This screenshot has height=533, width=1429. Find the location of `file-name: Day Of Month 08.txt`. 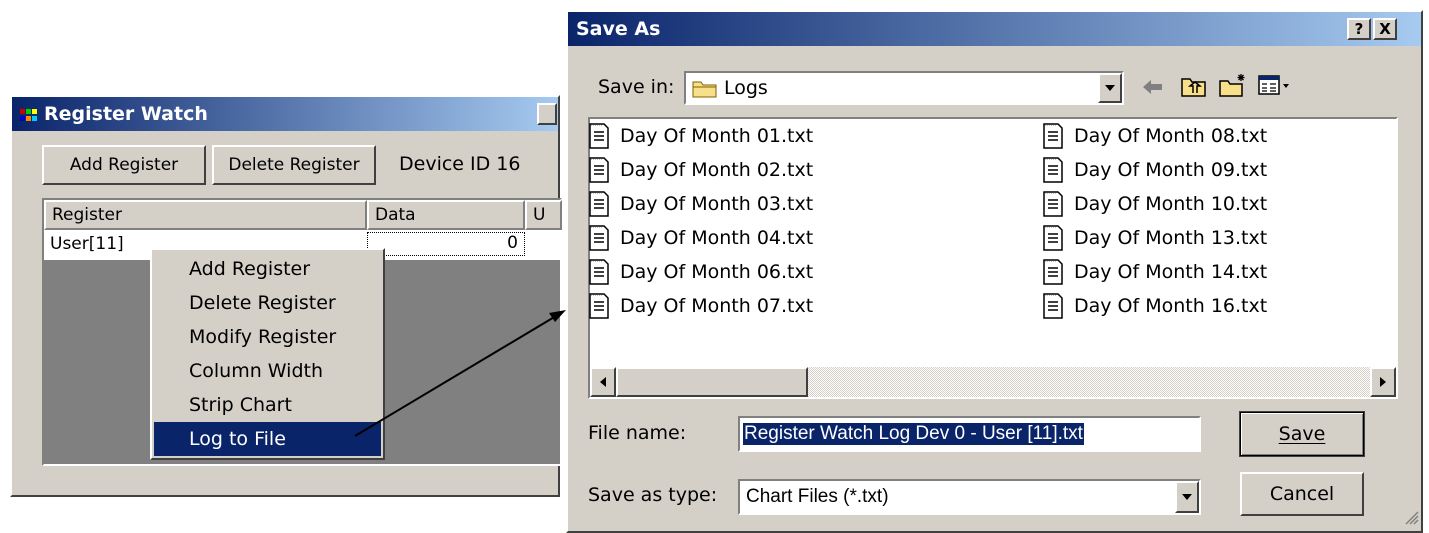

file-name: Day Of Month 08.txt is located at coordinates (1171, 136).